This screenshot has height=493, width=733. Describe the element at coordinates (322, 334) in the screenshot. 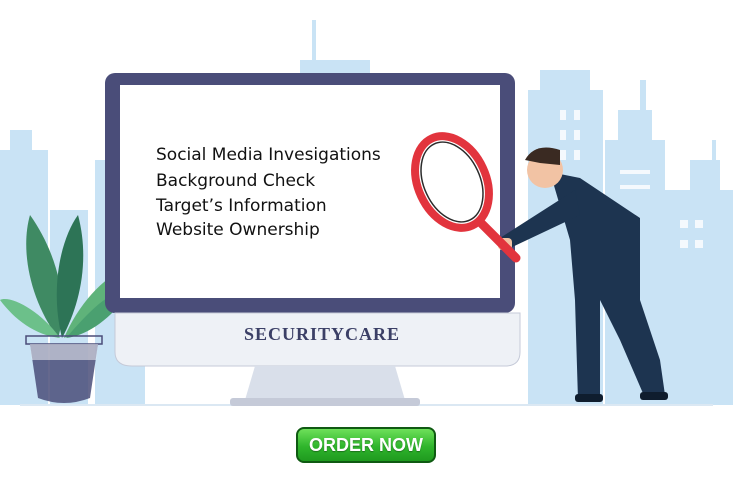

I see `brand-wordmark: SECURITYCARE` at that location.